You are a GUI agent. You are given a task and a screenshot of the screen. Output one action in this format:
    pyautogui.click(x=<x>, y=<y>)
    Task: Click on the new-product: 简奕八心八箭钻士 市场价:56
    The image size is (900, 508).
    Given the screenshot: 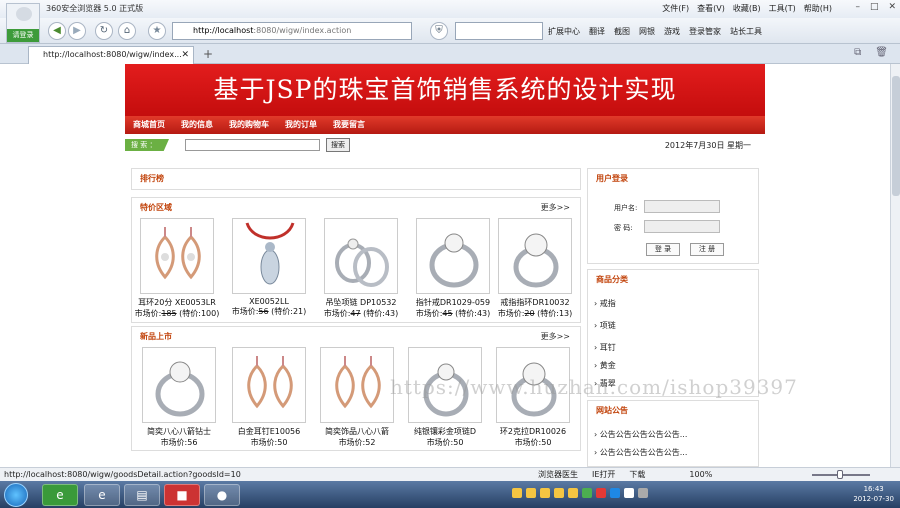 What is the action you would take?
    pyautogui.click(x=179, y=397)
    